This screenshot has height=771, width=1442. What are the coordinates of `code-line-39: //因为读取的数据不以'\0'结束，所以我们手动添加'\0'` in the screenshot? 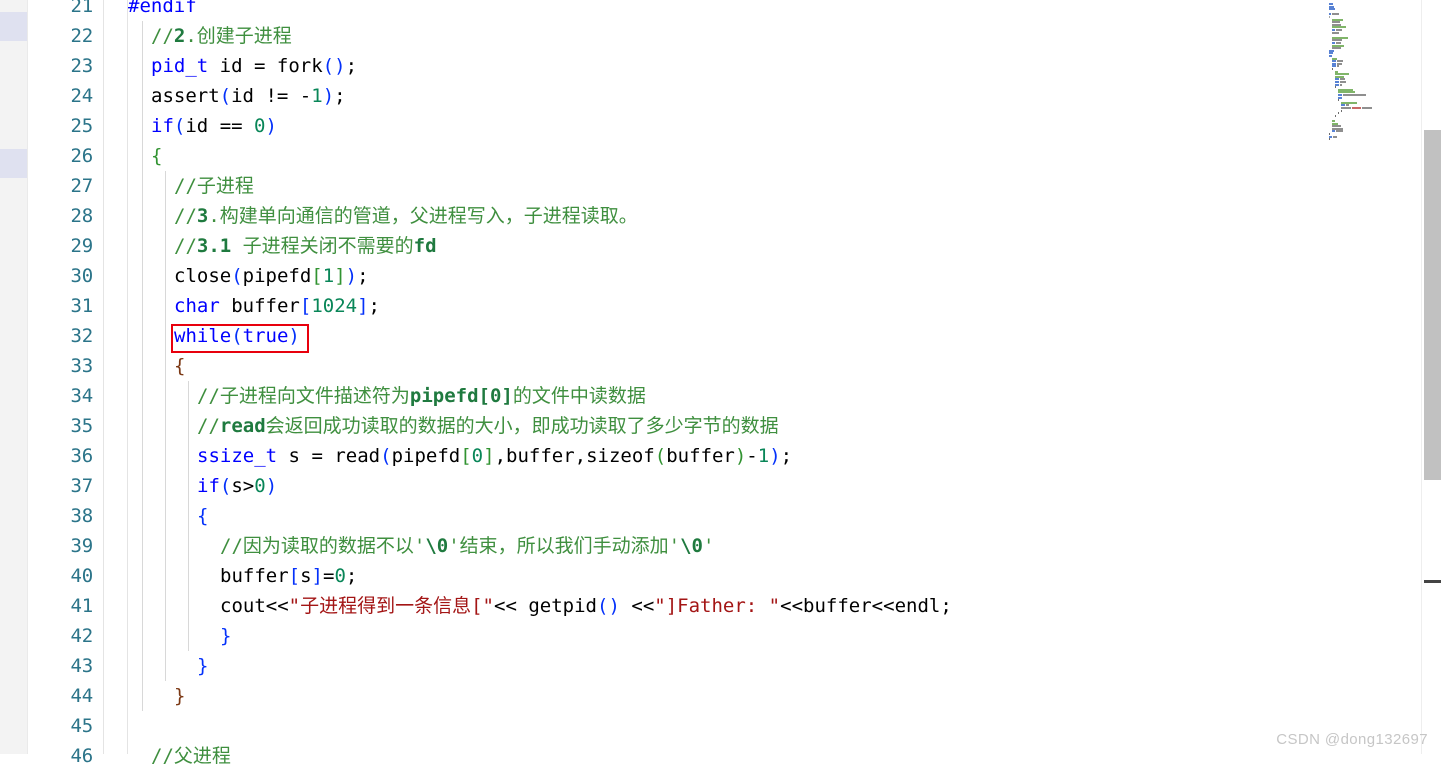 It's located at (467, 546).